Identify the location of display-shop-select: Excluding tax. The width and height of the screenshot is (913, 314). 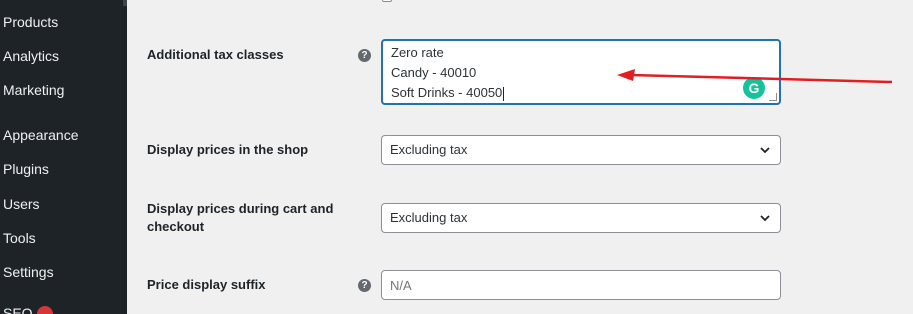
(581, 150).